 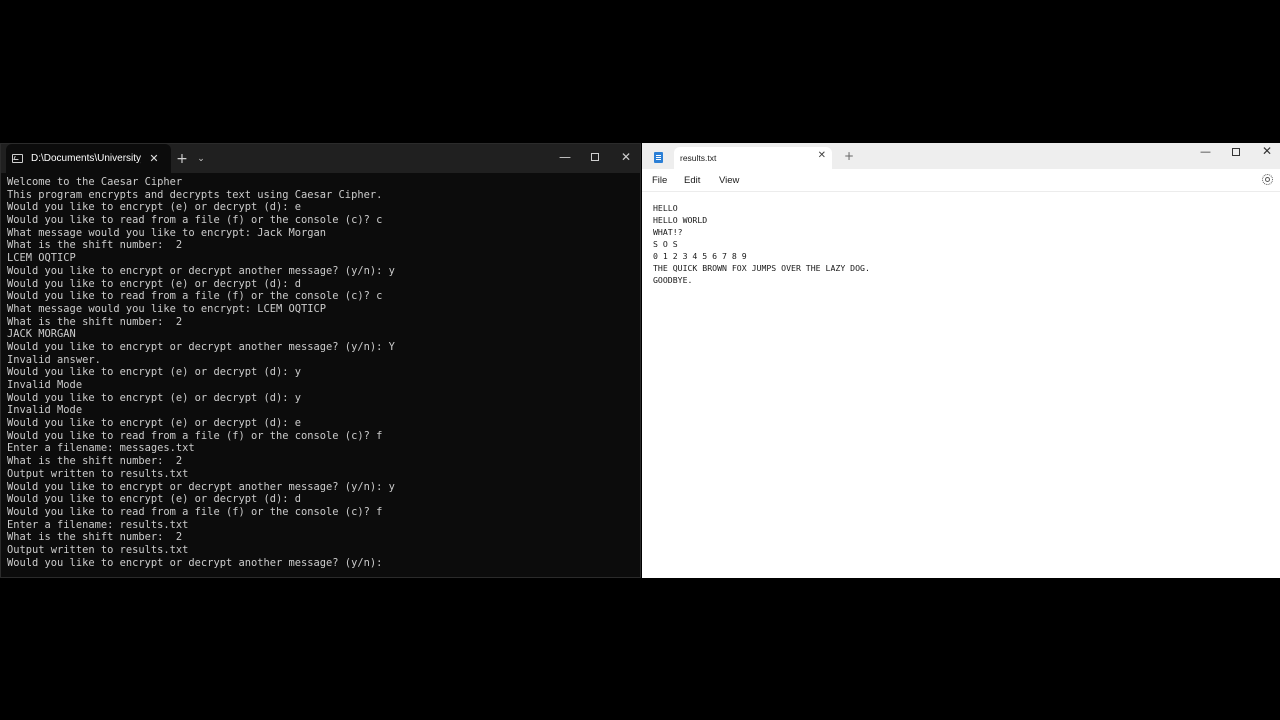 What do you see at coordinates (1267, 179) in the screenshot?
I see `gear-icon` at bounding box center [1267, 179].